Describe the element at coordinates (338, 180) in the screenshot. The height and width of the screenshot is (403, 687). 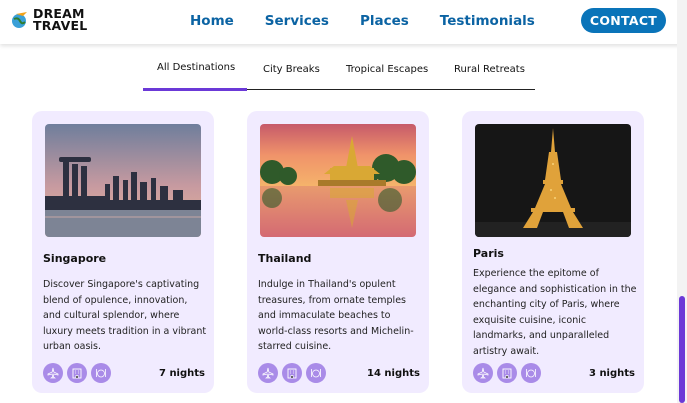
I see `thailand-image` at that location.